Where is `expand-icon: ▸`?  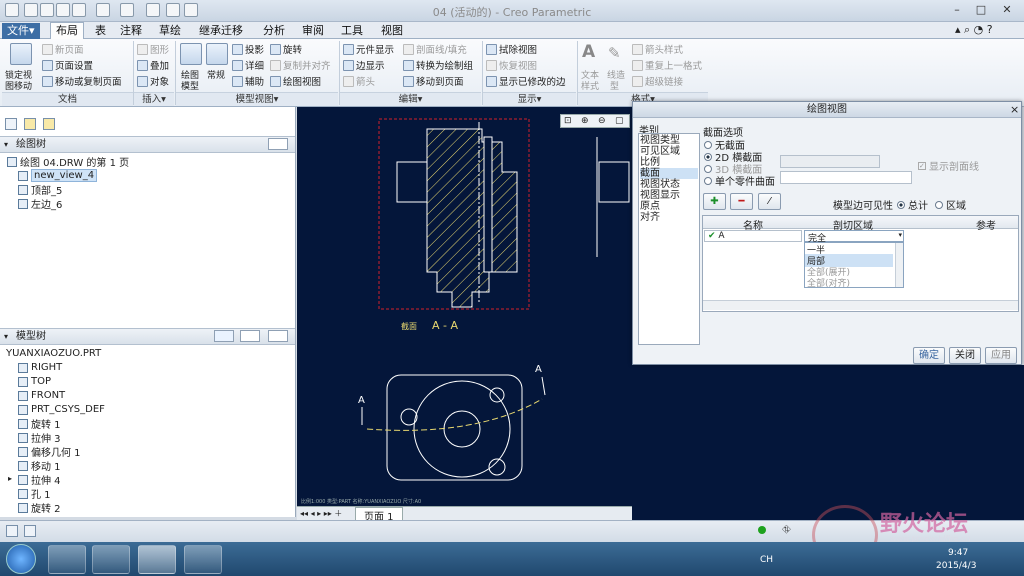 expand-icon: ▸ is located at coordinates (10, 478).